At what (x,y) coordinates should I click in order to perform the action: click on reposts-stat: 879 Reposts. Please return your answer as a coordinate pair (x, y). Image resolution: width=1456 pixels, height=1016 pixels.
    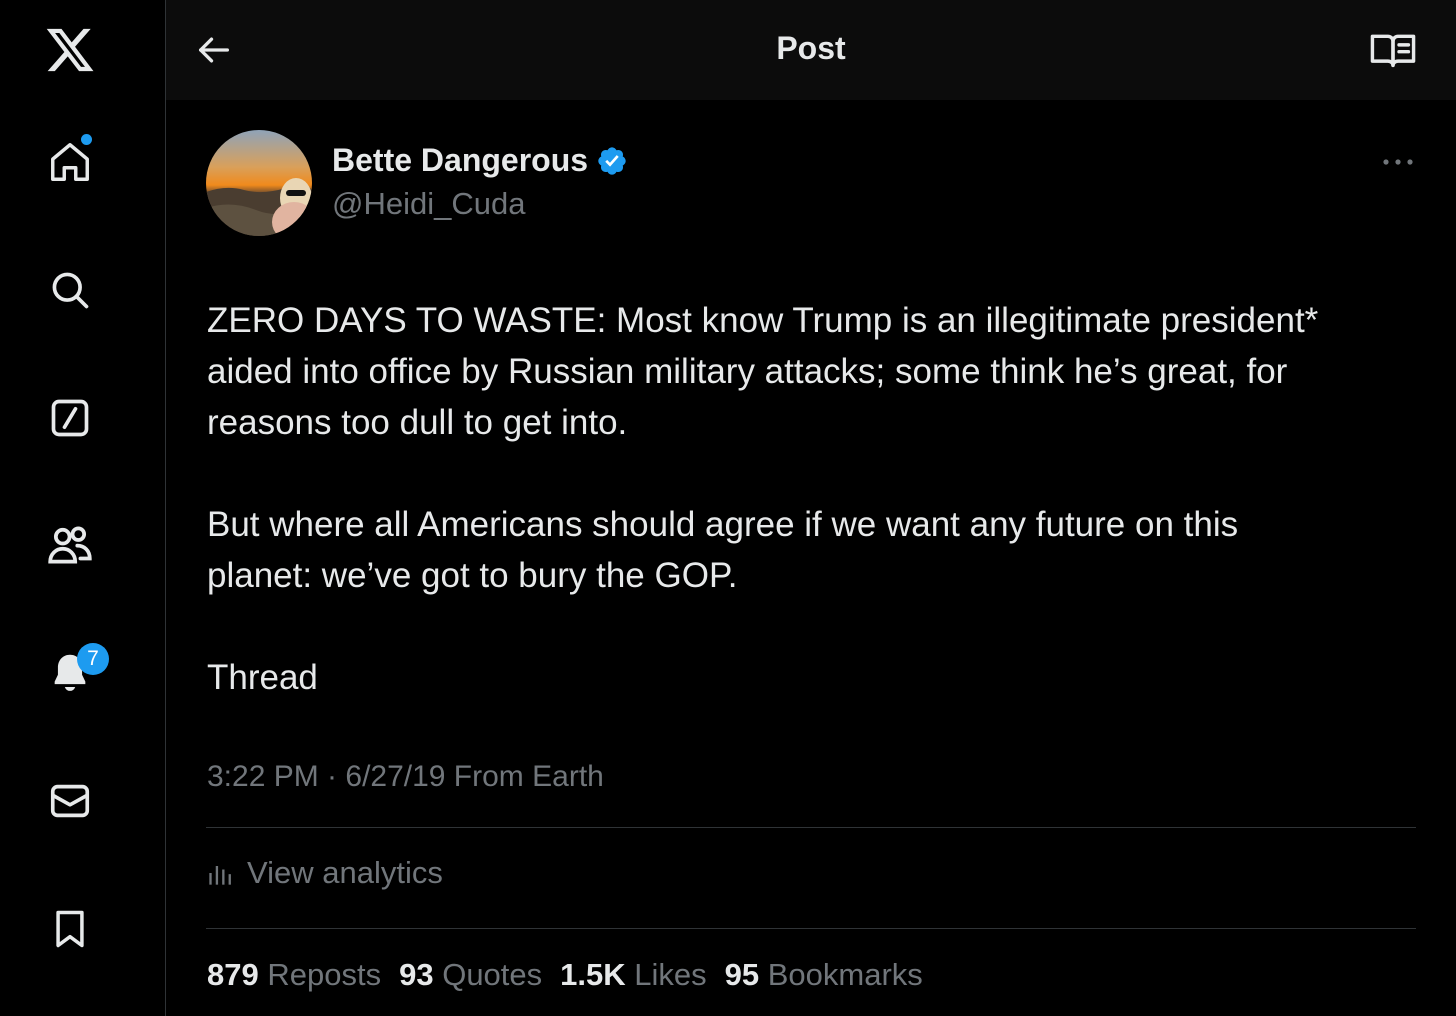
    Looking at the image, I should click on (294, 975).